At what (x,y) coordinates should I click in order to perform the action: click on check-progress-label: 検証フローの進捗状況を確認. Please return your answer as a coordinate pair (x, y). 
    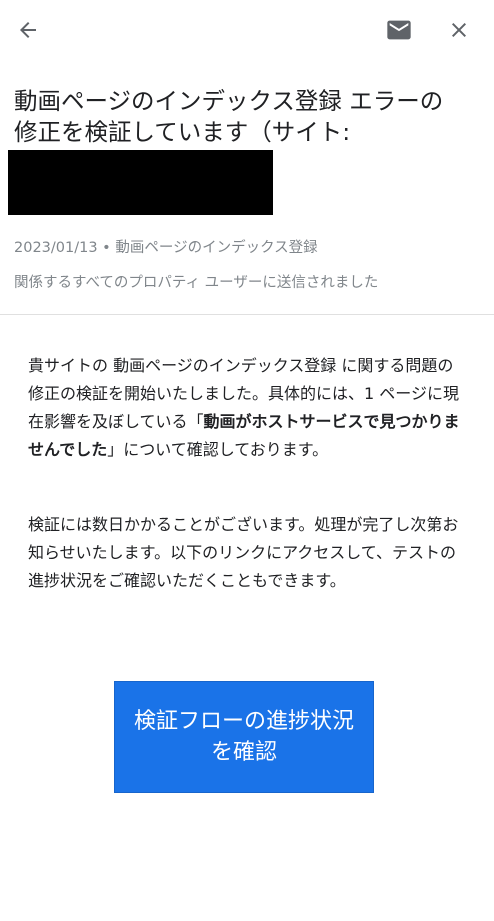
    Looking at the image, I should click on (243, 737).